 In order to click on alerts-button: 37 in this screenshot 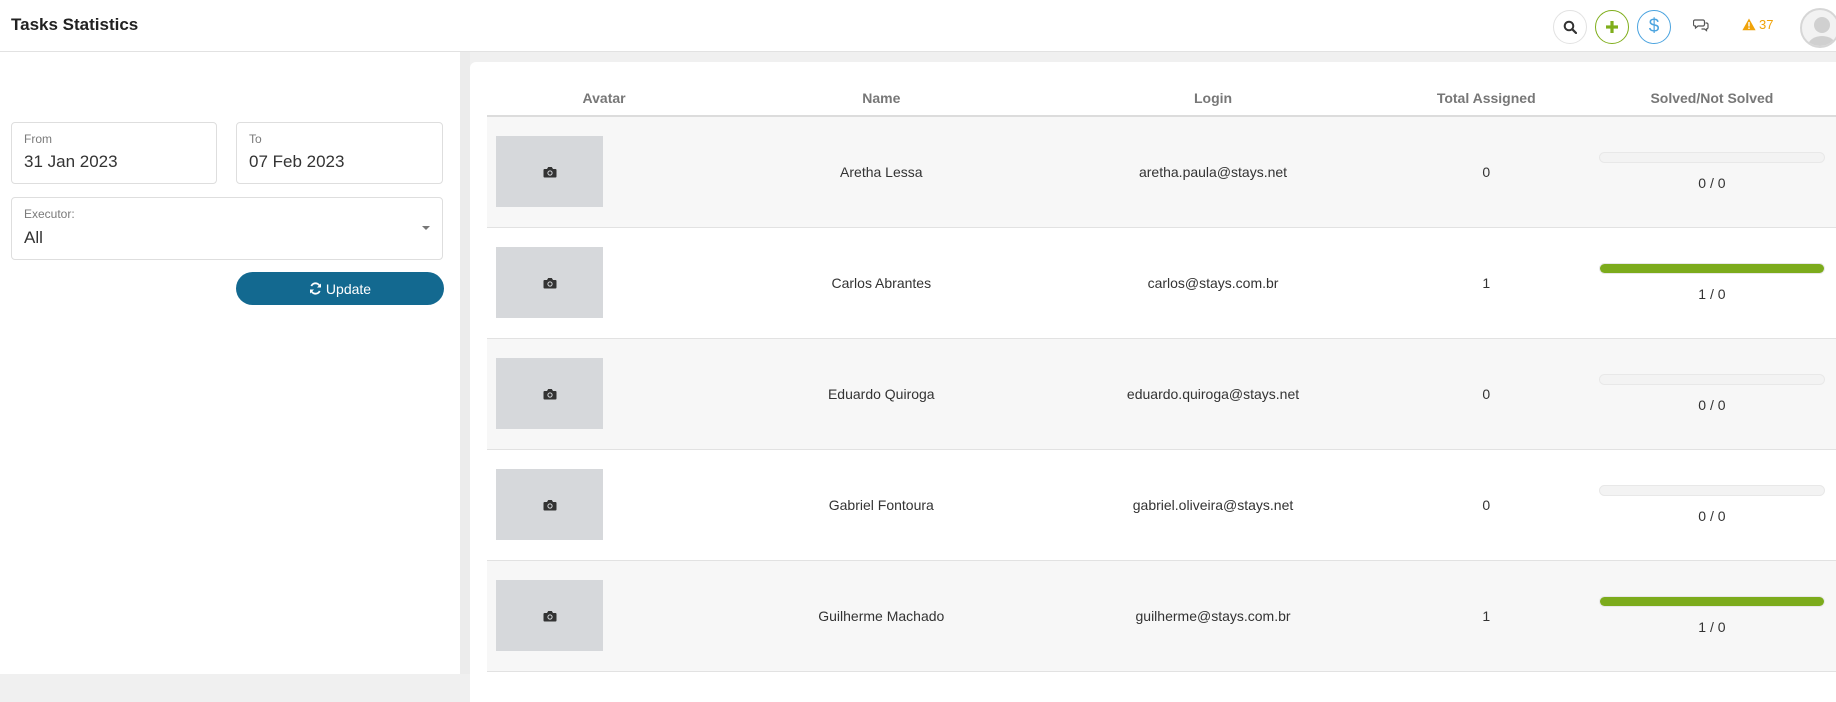, I will do `click(1757, 24)`.